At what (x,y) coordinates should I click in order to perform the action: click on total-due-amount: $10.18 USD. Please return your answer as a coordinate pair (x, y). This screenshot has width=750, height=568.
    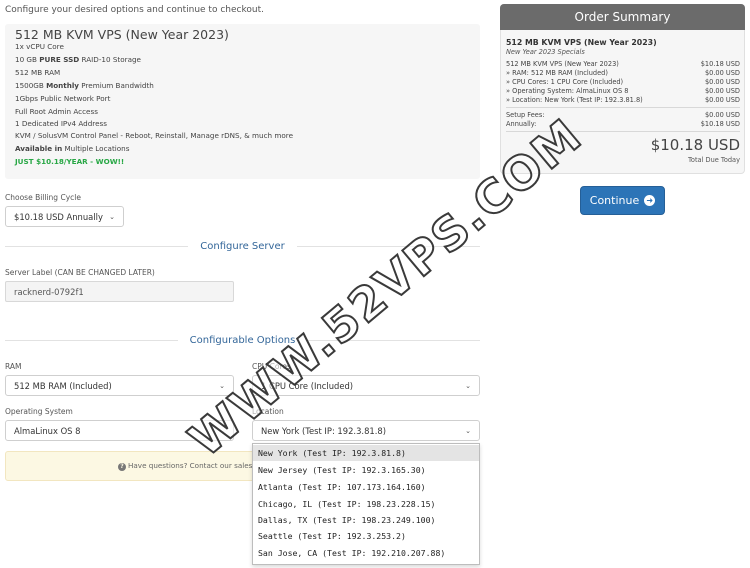
    Looking at the image, I should click on (695, 145).